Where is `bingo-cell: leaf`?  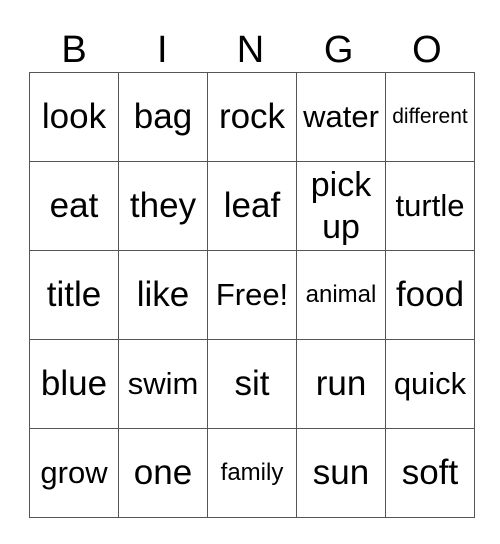 bingo-cell: leaf is located at coordinates (252, 206).